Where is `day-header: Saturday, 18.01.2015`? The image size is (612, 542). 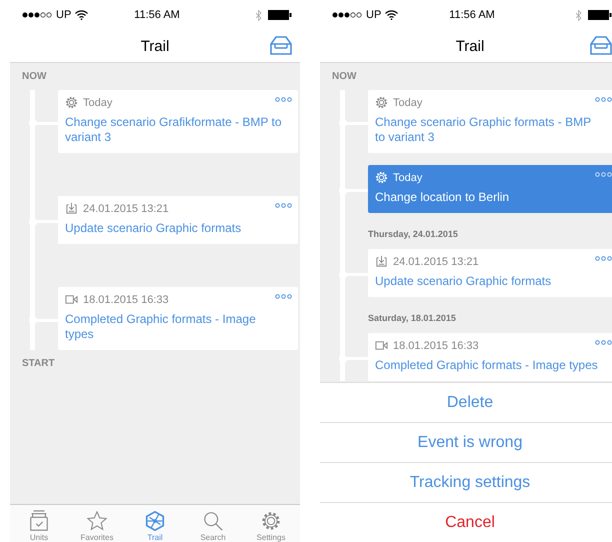
day-header: Saturday, 18.01.2015 is located at coordinates (412, 318).